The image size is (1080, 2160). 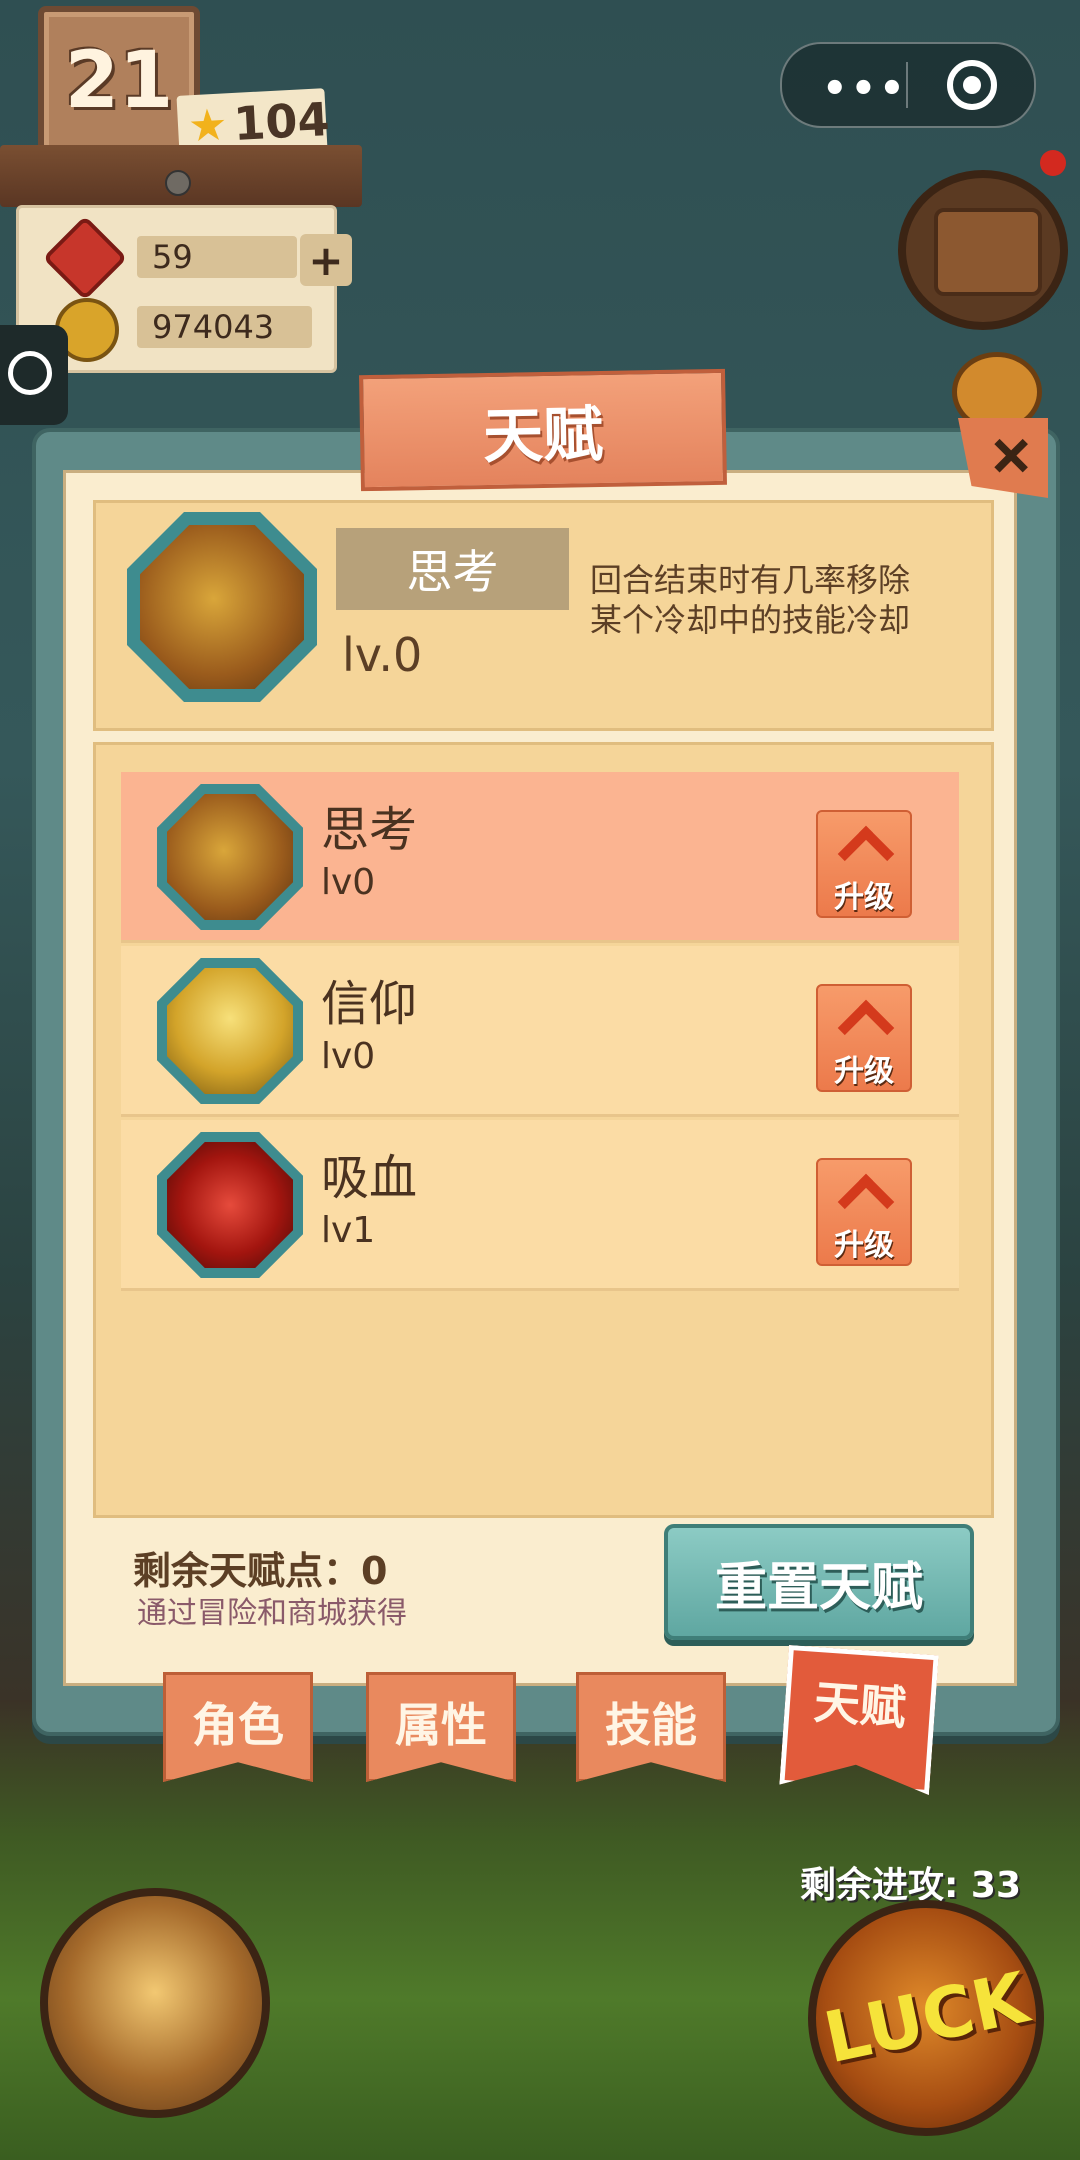 I want to click on player-level-sign: 21, so click(x=119, y=81).